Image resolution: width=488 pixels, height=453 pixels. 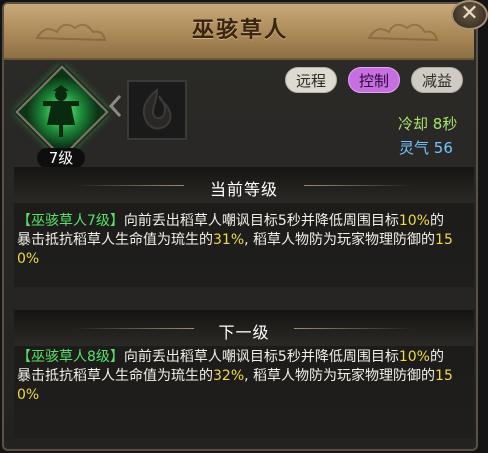 I want to click on tag-debuff: 减益, so click(x=437, y=80).